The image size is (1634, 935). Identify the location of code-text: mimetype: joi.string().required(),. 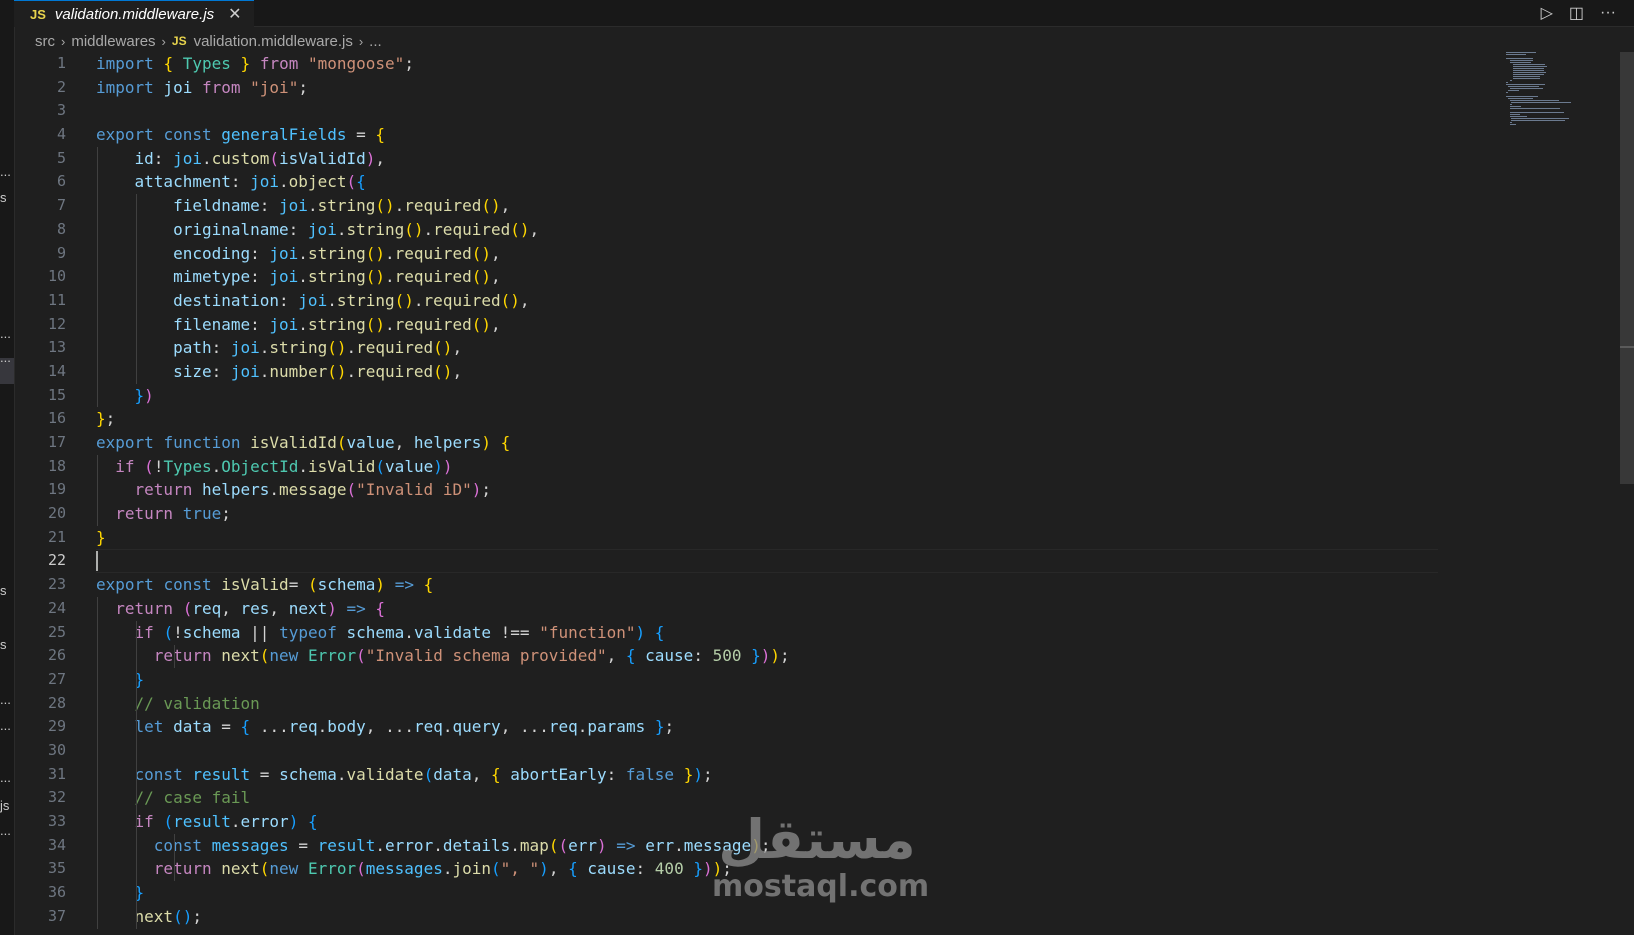
(298, 277).